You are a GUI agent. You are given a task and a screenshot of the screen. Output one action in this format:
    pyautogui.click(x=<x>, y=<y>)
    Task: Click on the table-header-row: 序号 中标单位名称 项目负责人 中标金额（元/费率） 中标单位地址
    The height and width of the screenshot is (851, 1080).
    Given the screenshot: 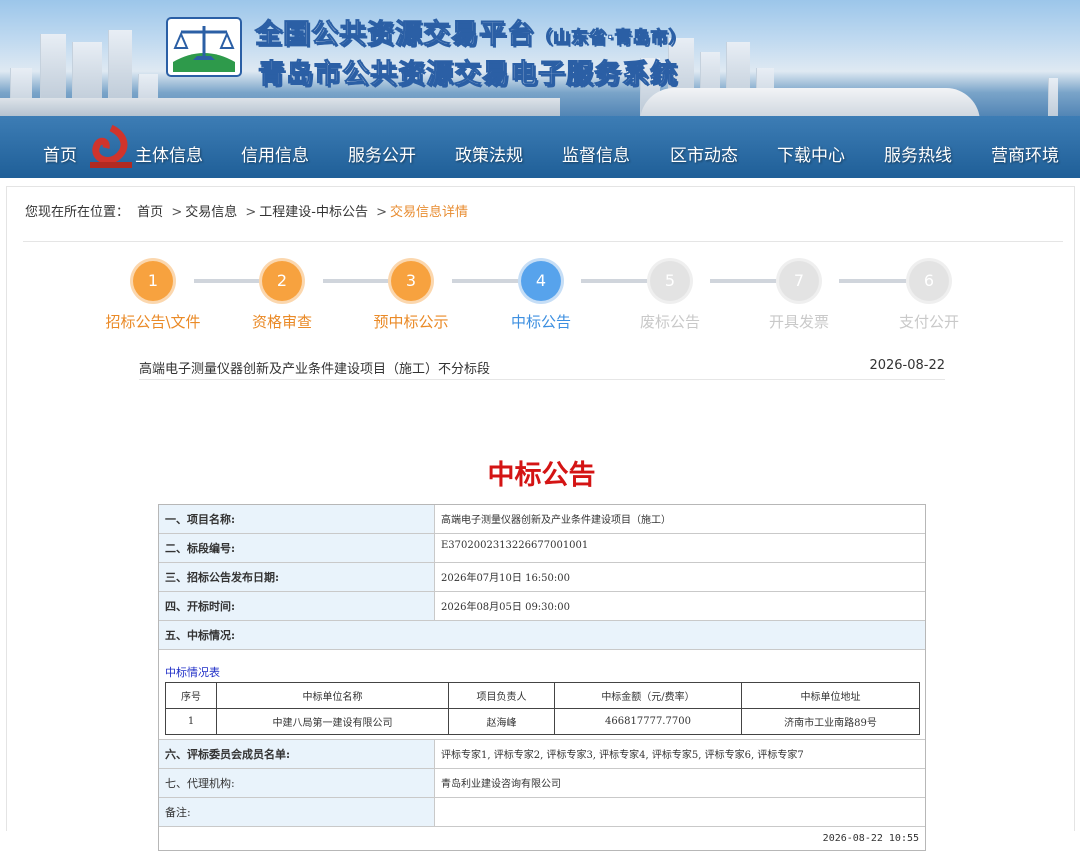 What is the action you would take?
    pyautogui.click(x=542, y=695)
    